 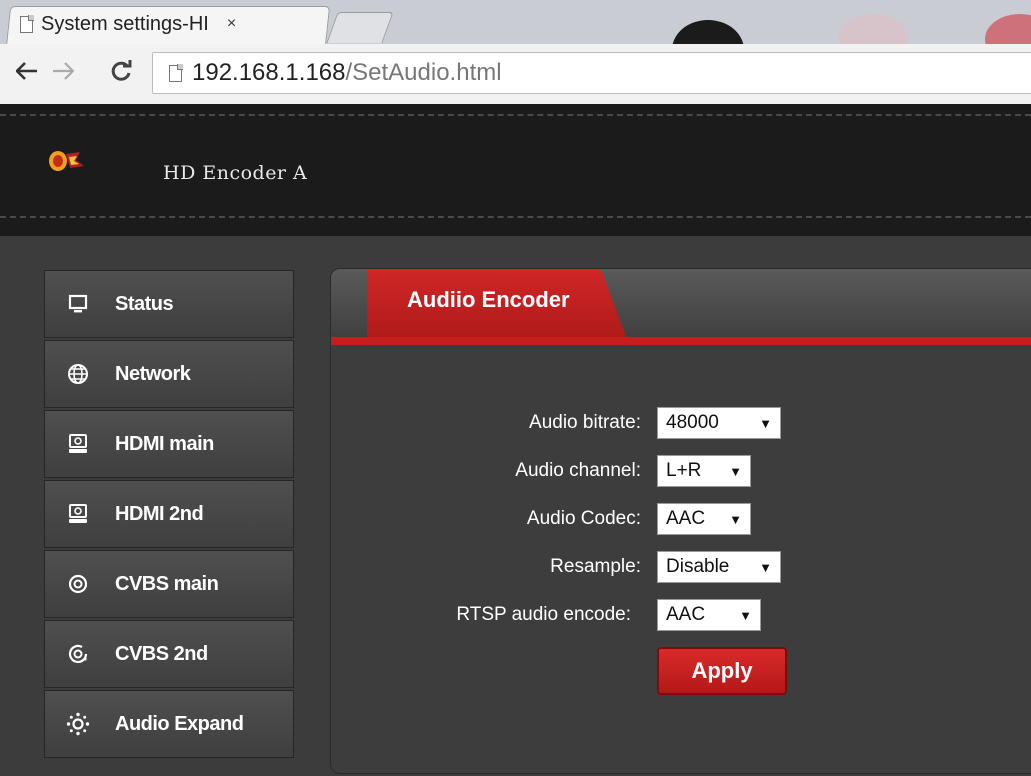 I want to click on sidebar-item-label: CVBS main, so click(x=167, y=583).